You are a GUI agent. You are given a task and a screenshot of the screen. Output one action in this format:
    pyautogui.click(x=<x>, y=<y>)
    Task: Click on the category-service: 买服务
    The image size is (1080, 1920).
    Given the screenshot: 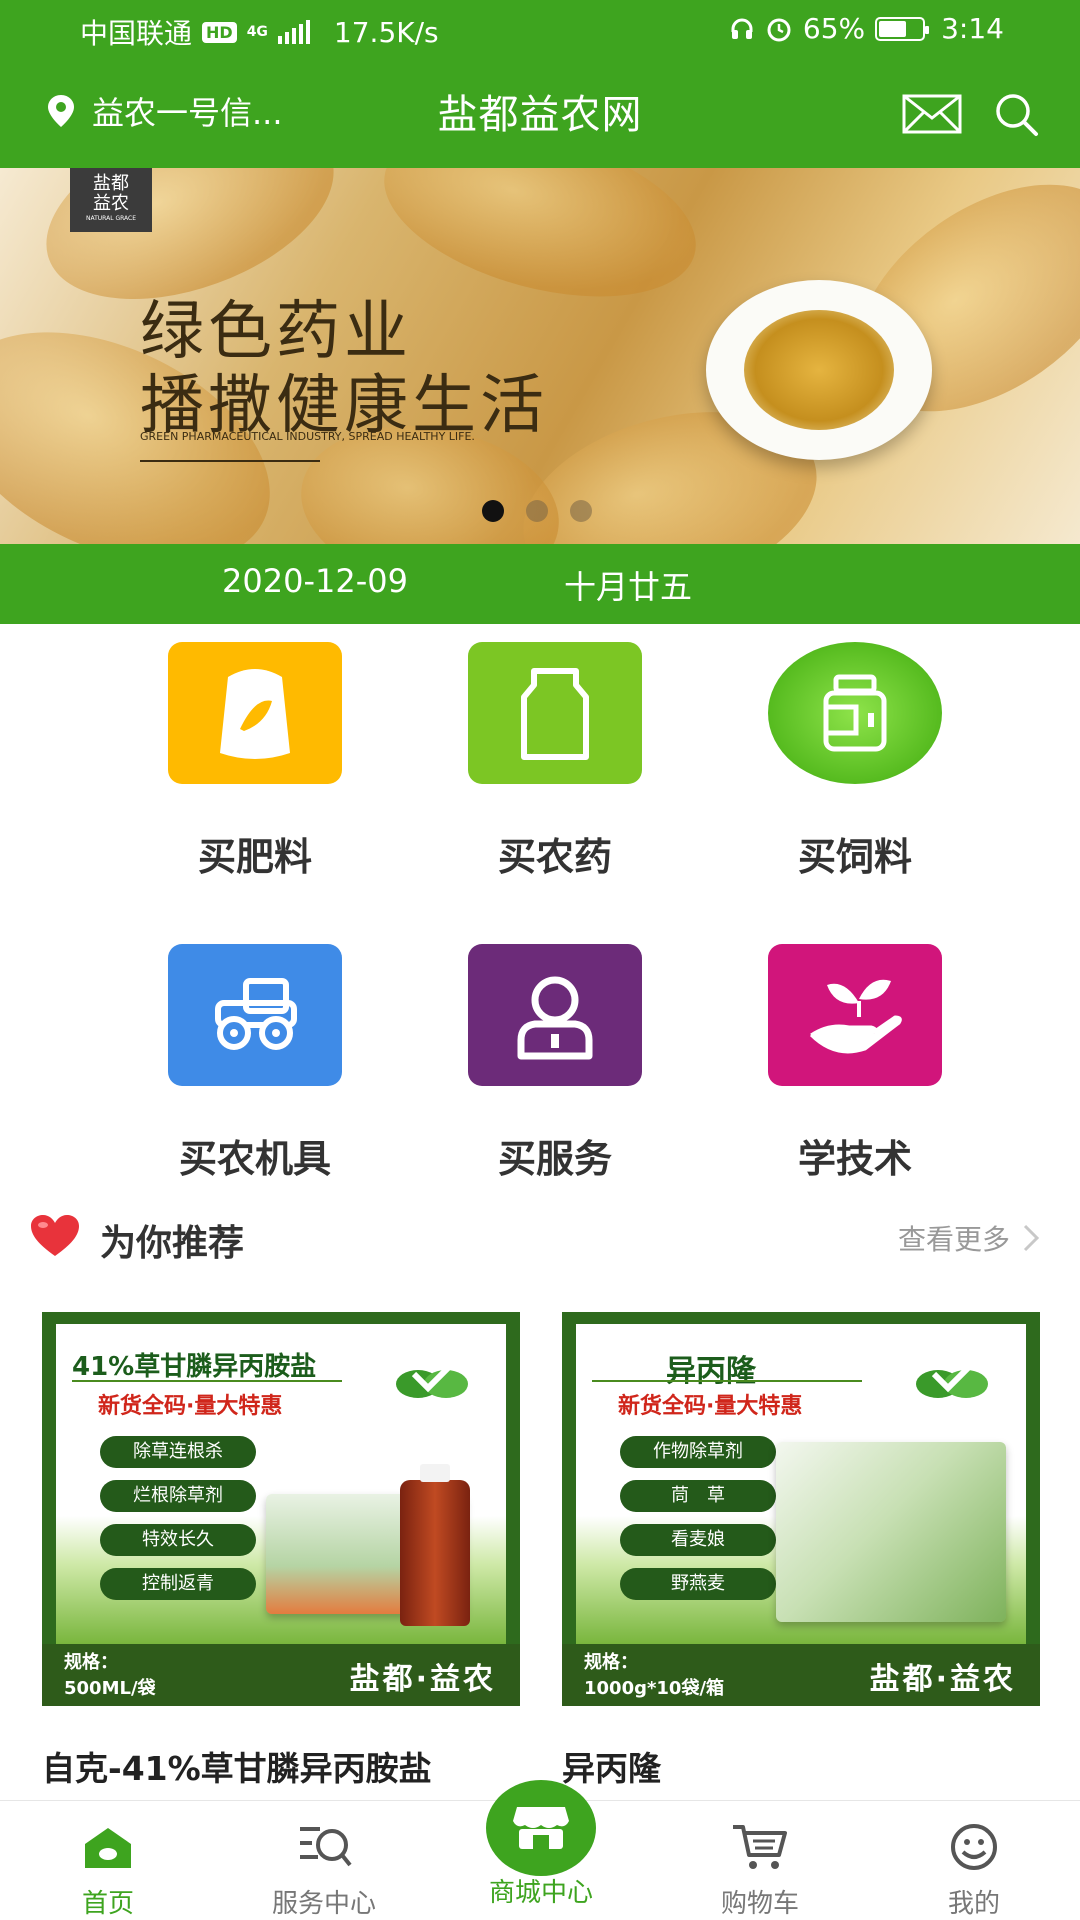 What is the action you would take?
    pyautogui.click(x=555, y=1063)
    